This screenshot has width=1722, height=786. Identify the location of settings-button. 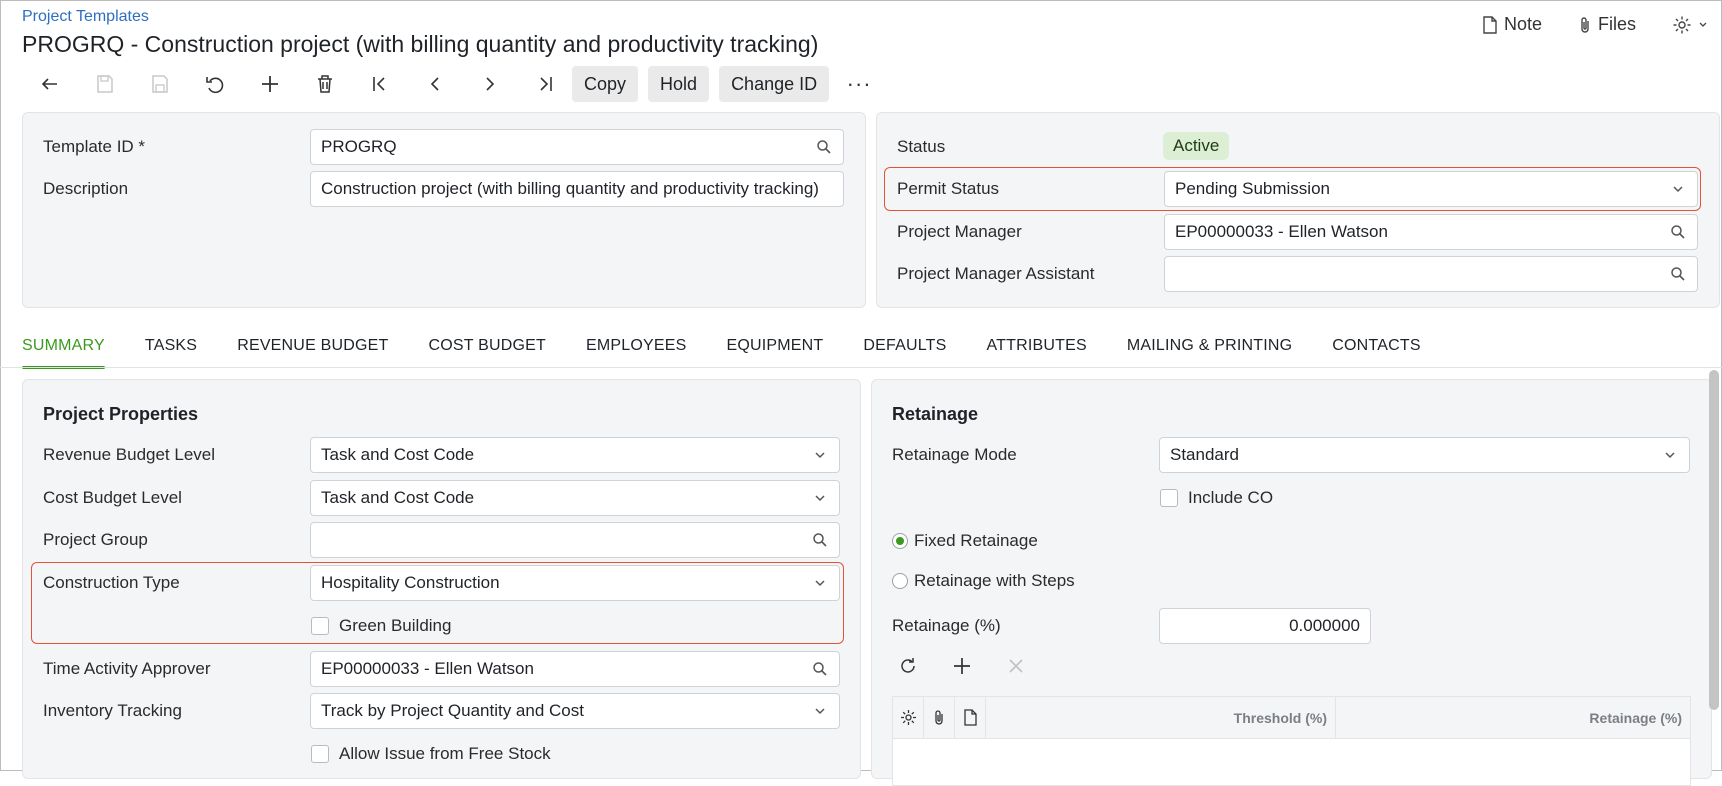
(1690, 25).